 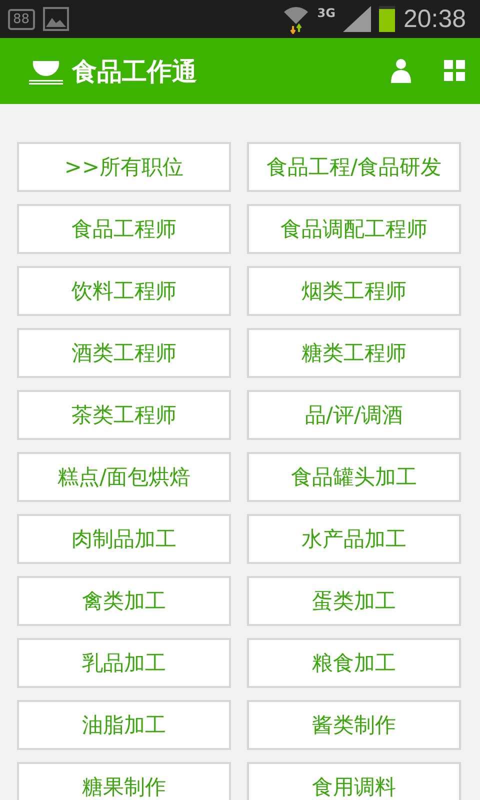 What do you see at coordinates (124, 601) in the screenshot?
I see `category-button: 禽类加工` at bounding box center [124, 601].